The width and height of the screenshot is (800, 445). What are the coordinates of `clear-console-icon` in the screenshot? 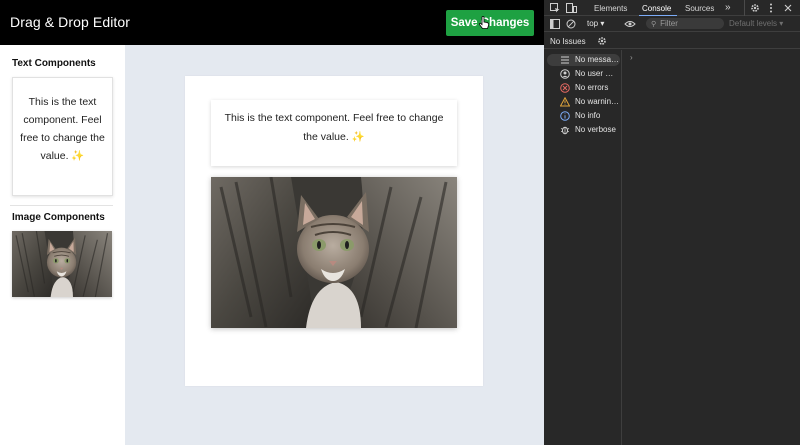 It's located at (571, 24).